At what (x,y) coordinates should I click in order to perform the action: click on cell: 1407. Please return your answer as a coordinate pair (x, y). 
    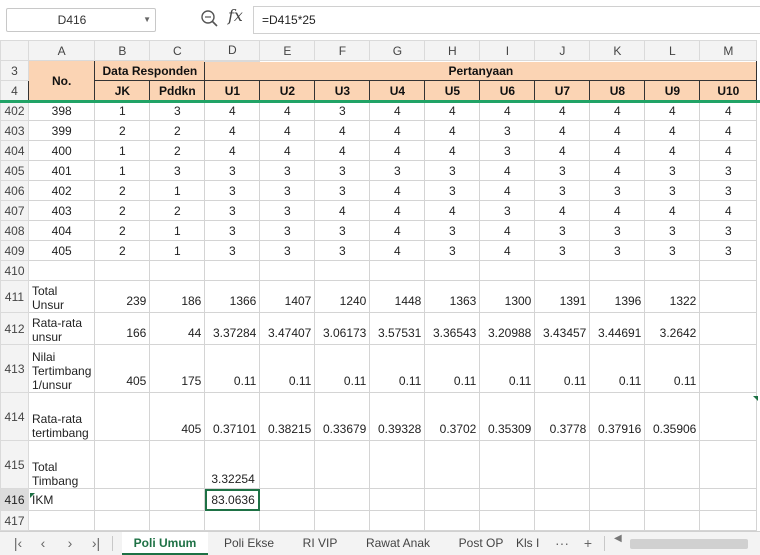
    Looking at the image, I should click on (287, 296).